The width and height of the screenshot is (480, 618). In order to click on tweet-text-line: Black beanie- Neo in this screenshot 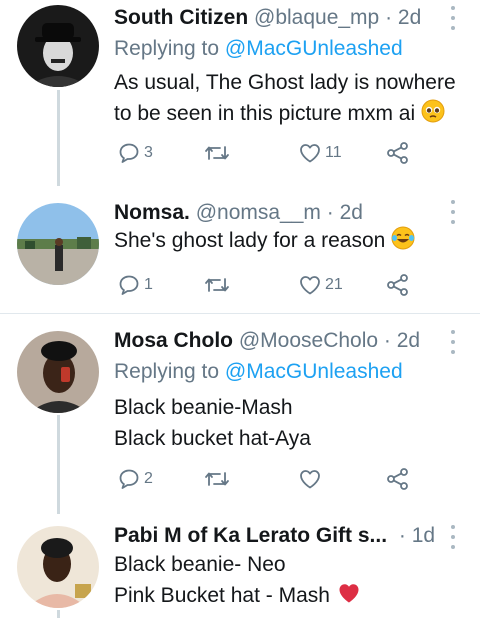, I will do `click(200, 564)`.